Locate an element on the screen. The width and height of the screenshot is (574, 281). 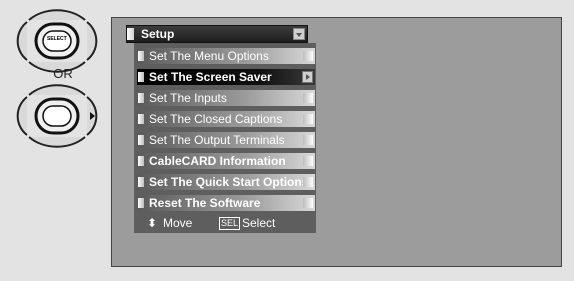
menu-item-quick-start-options: Set The Quick Start Options is located at coordinates (226, 182).